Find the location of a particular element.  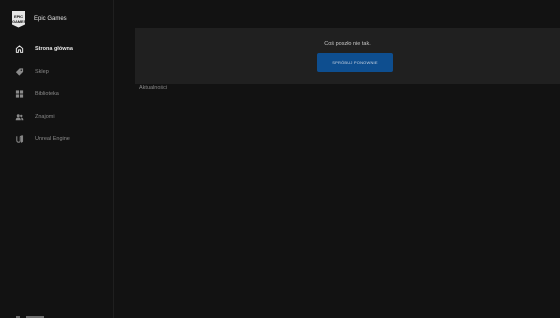

tag-icon is located at coordinates (19, 71).